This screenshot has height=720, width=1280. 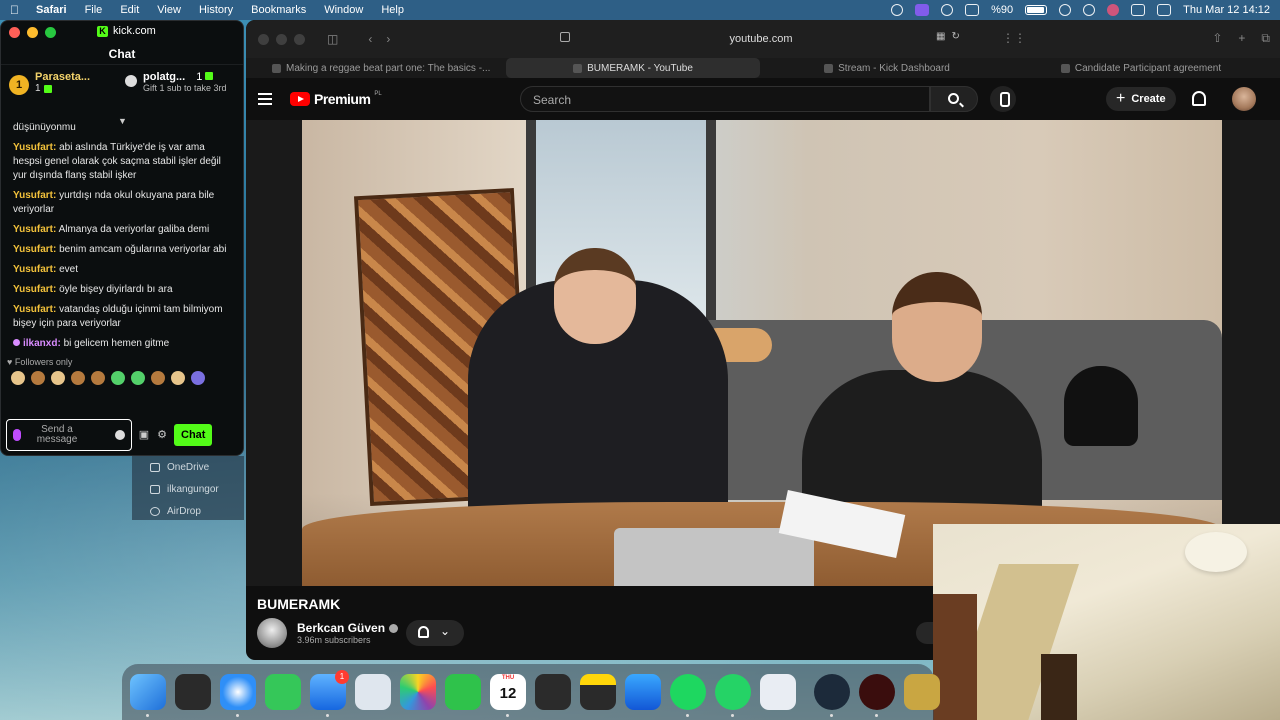 I want to click on menu-bookmarks: Bookmarks, so click(x=278, y=10).